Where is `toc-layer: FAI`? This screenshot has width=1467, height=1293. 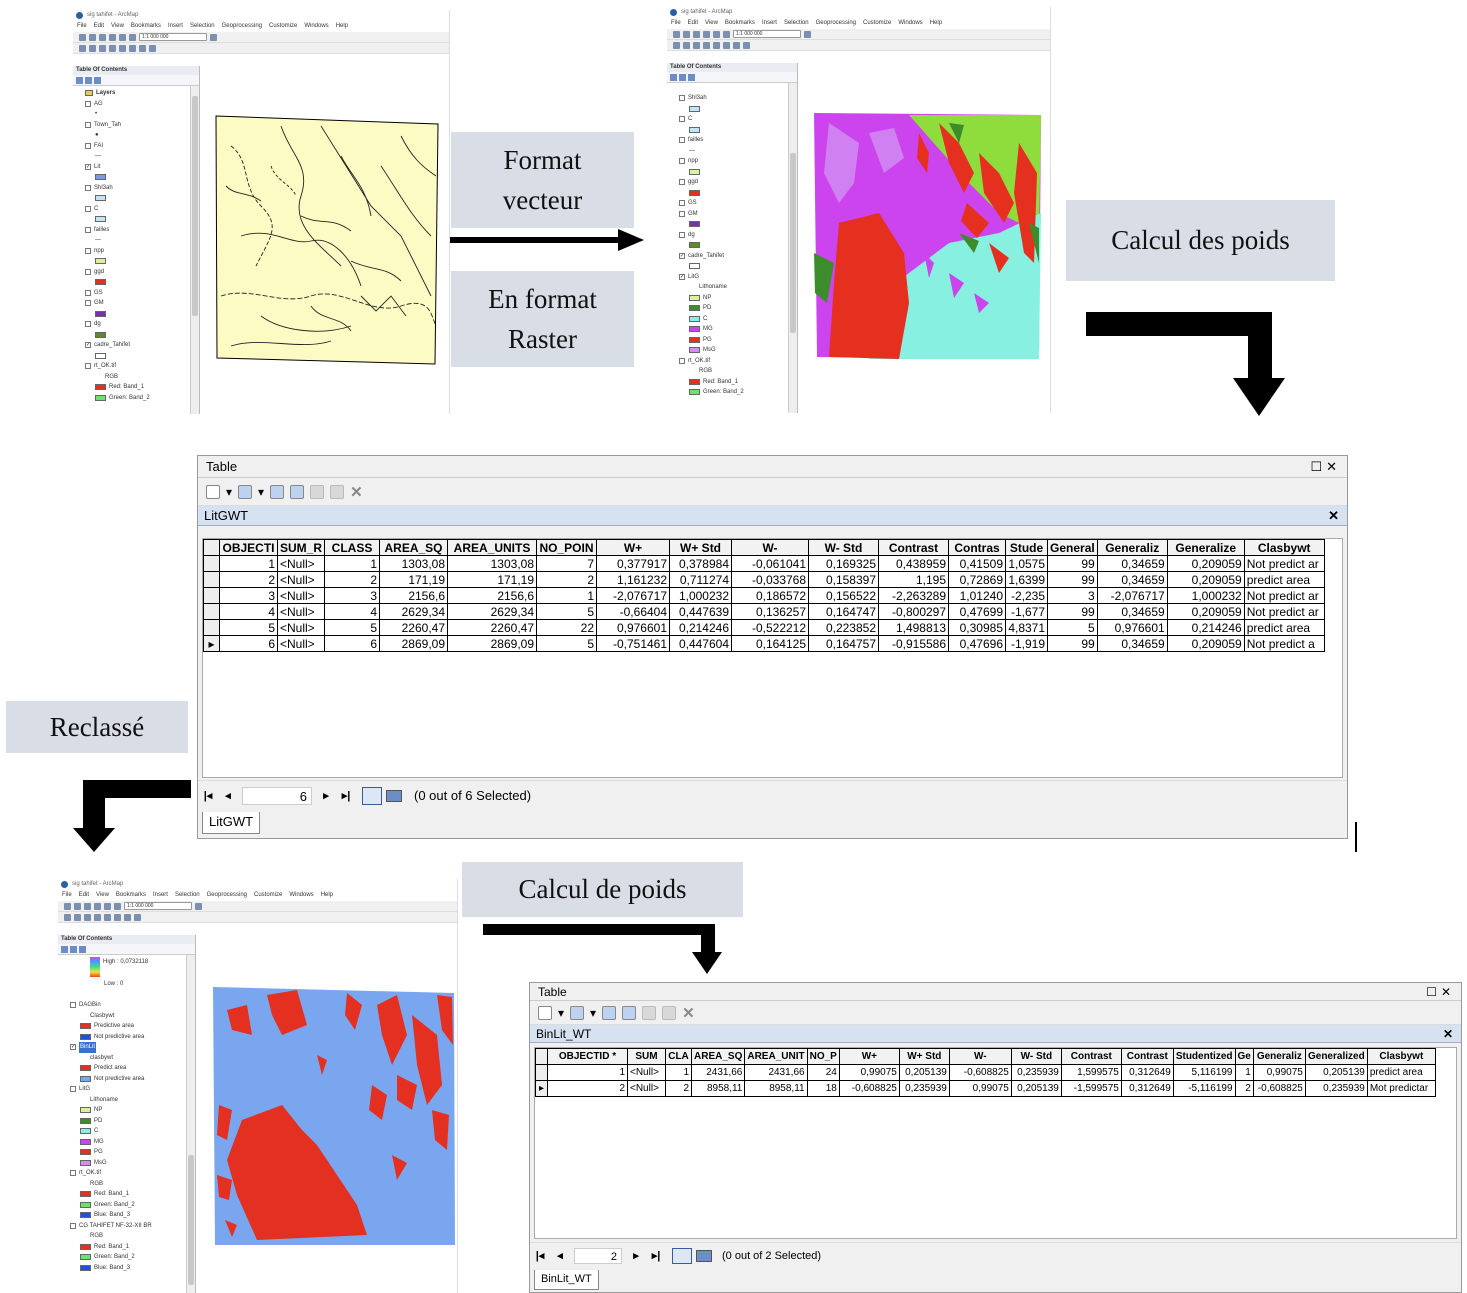 toc-layer: FAI is located at coordinates (142, 146).